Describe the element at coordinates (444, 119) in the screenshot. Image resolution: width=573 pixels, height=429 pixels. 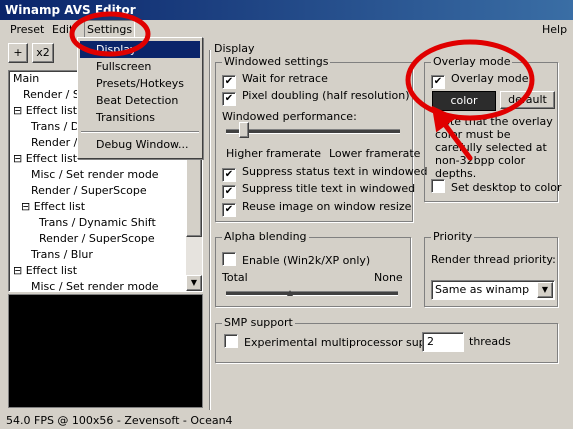
I see `arrow-head-annotation` at that location.